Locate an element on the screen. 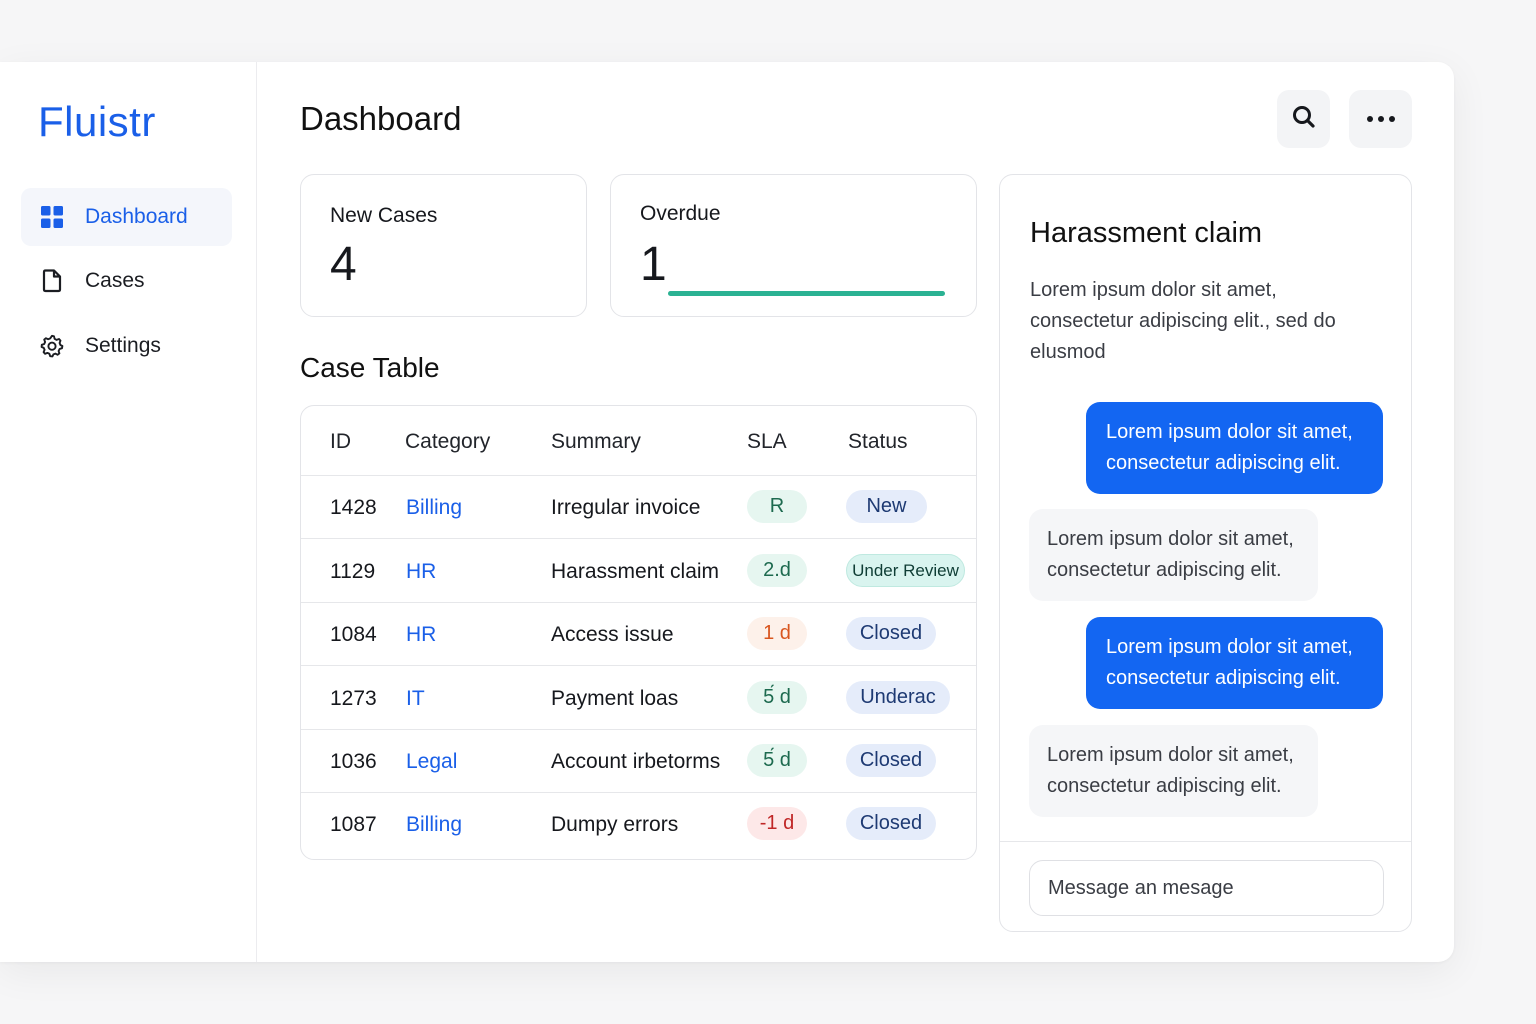 The height and width of the screenshot is (1024, 1536). sidebar-item-cases: Cases is located at coordinates (126, 281).